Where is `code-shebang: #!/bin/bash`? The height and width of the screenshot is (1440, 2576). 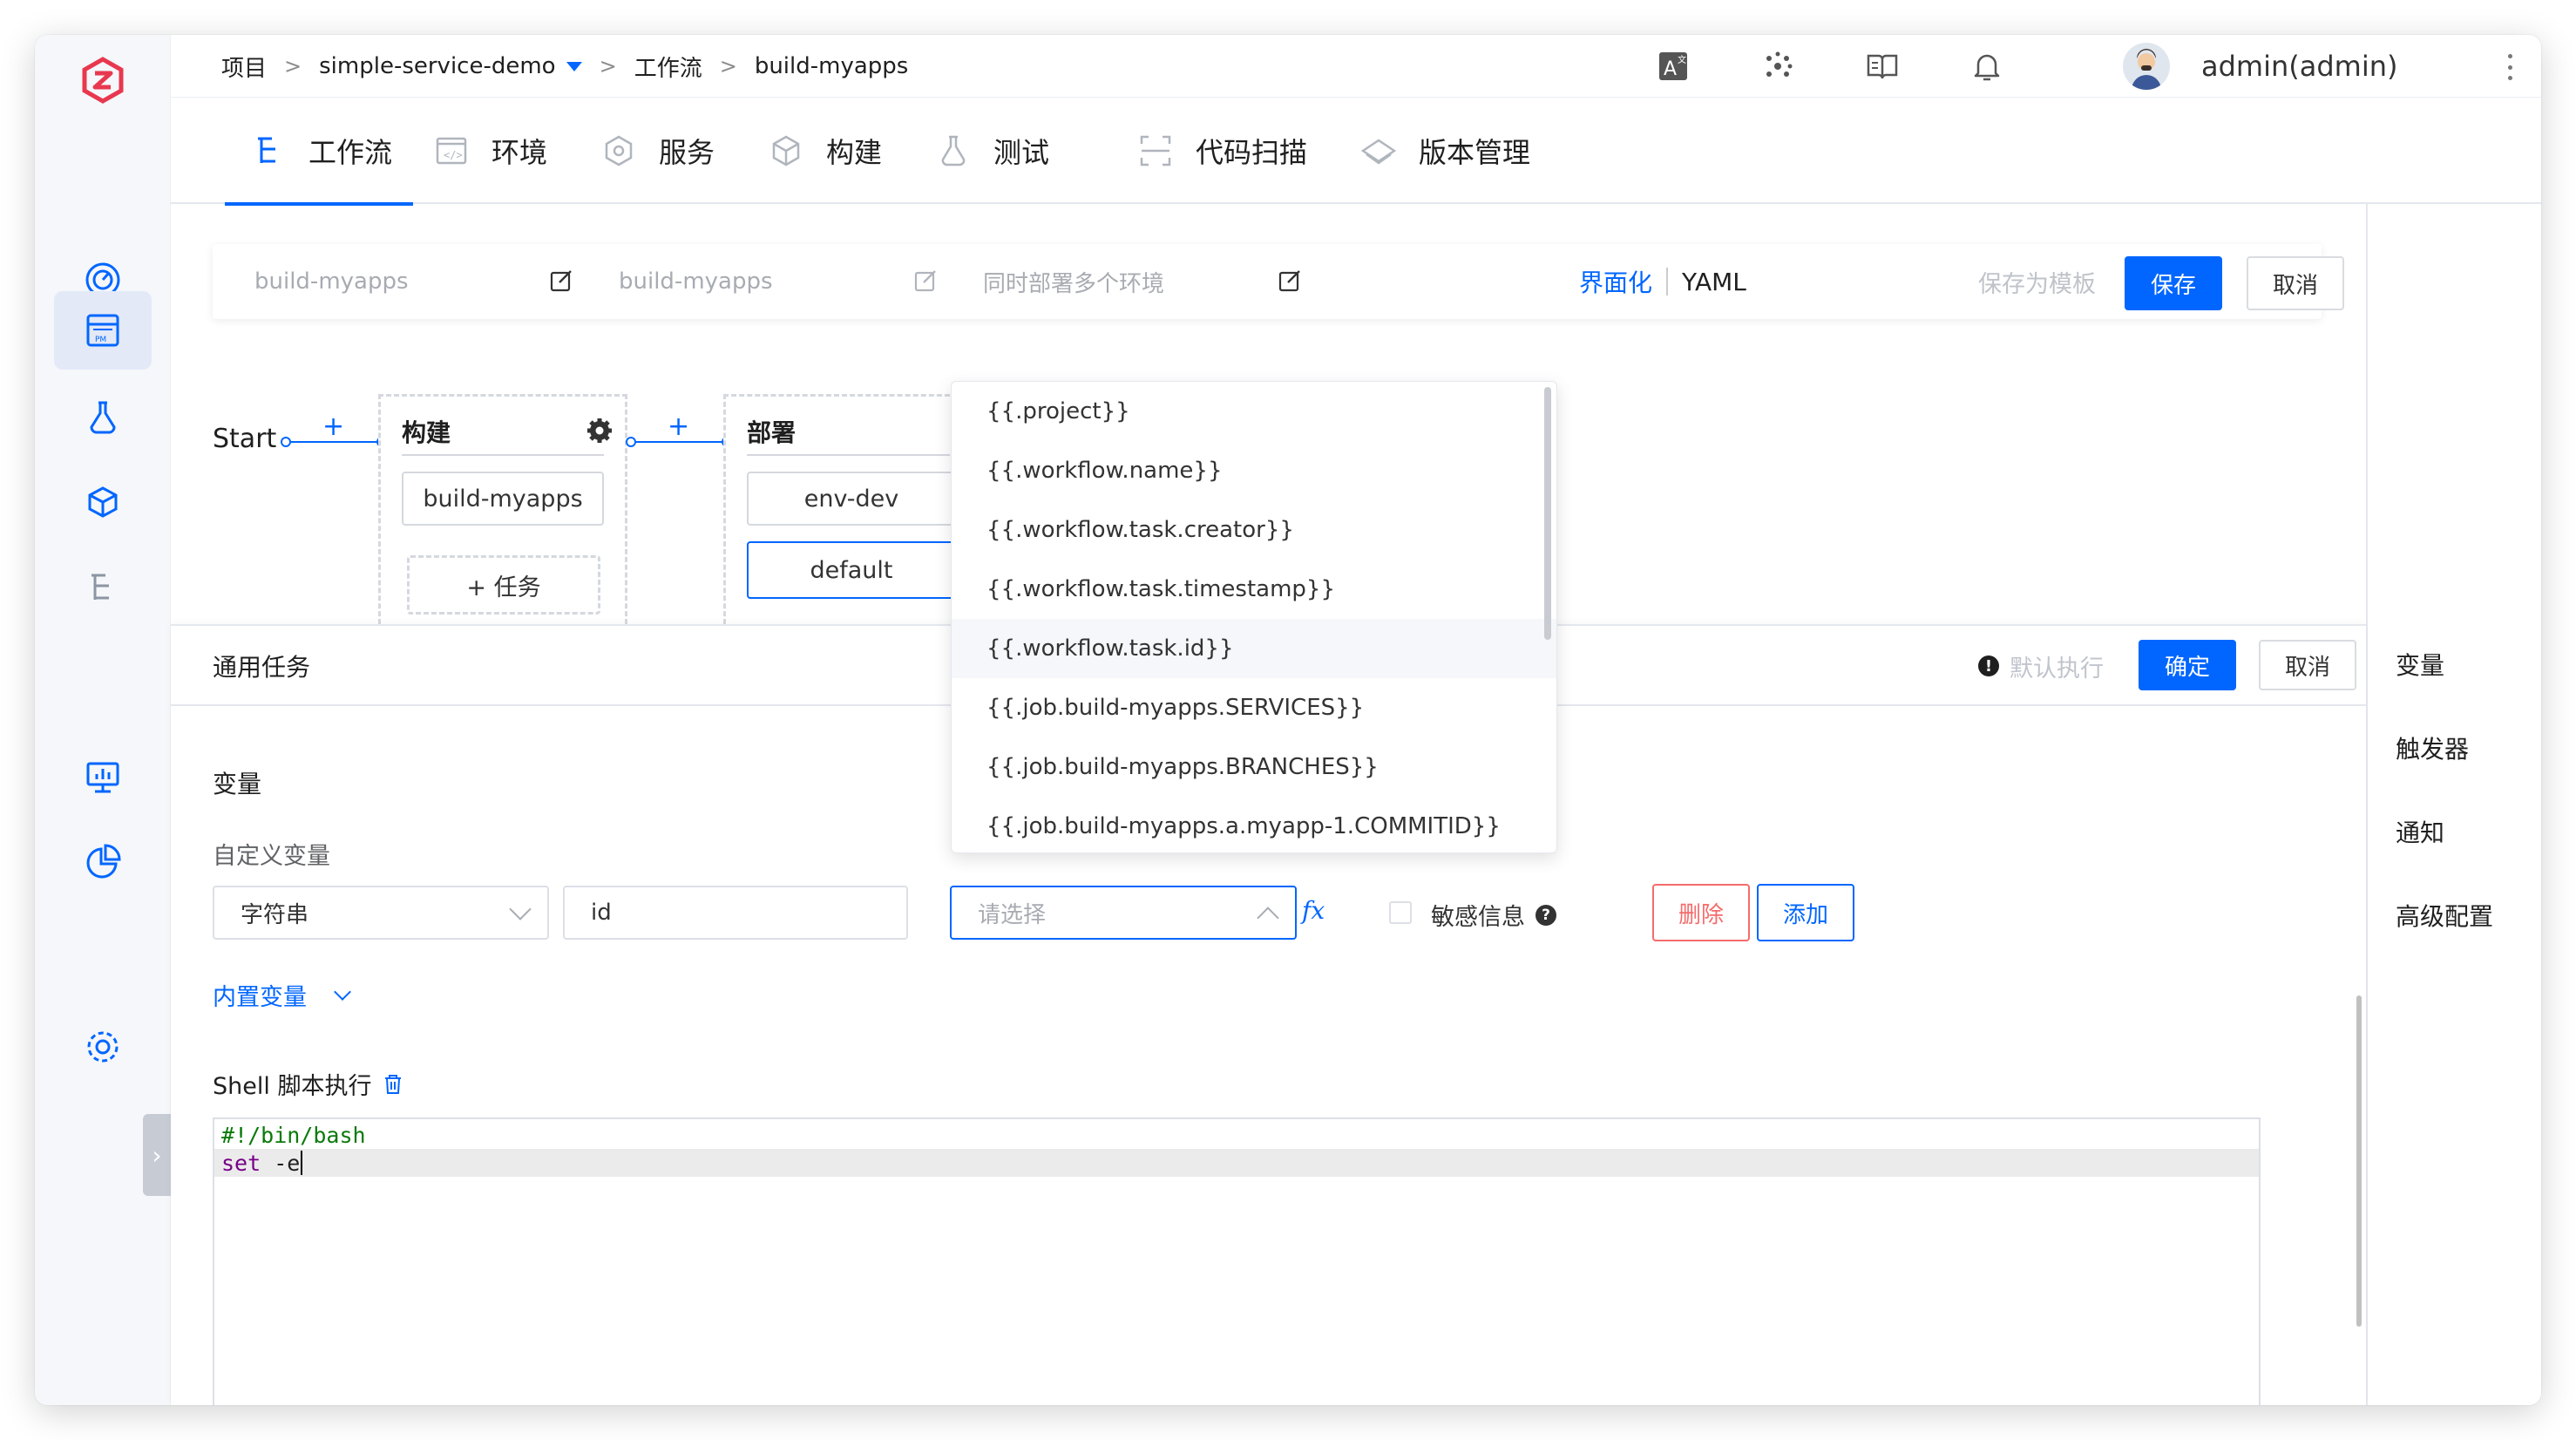 code-shebang: #!/bin/bash is located at coordinates (293, 1135).